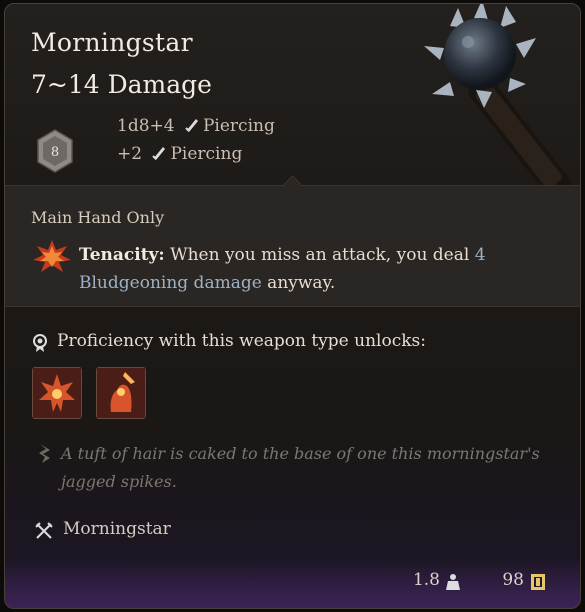 The width and height of the screenshot is (585, 612). What do you see at coordinates (45, 453) in the screenshot?
I see `lore-quill-icon` at bounding box center [45, 453].